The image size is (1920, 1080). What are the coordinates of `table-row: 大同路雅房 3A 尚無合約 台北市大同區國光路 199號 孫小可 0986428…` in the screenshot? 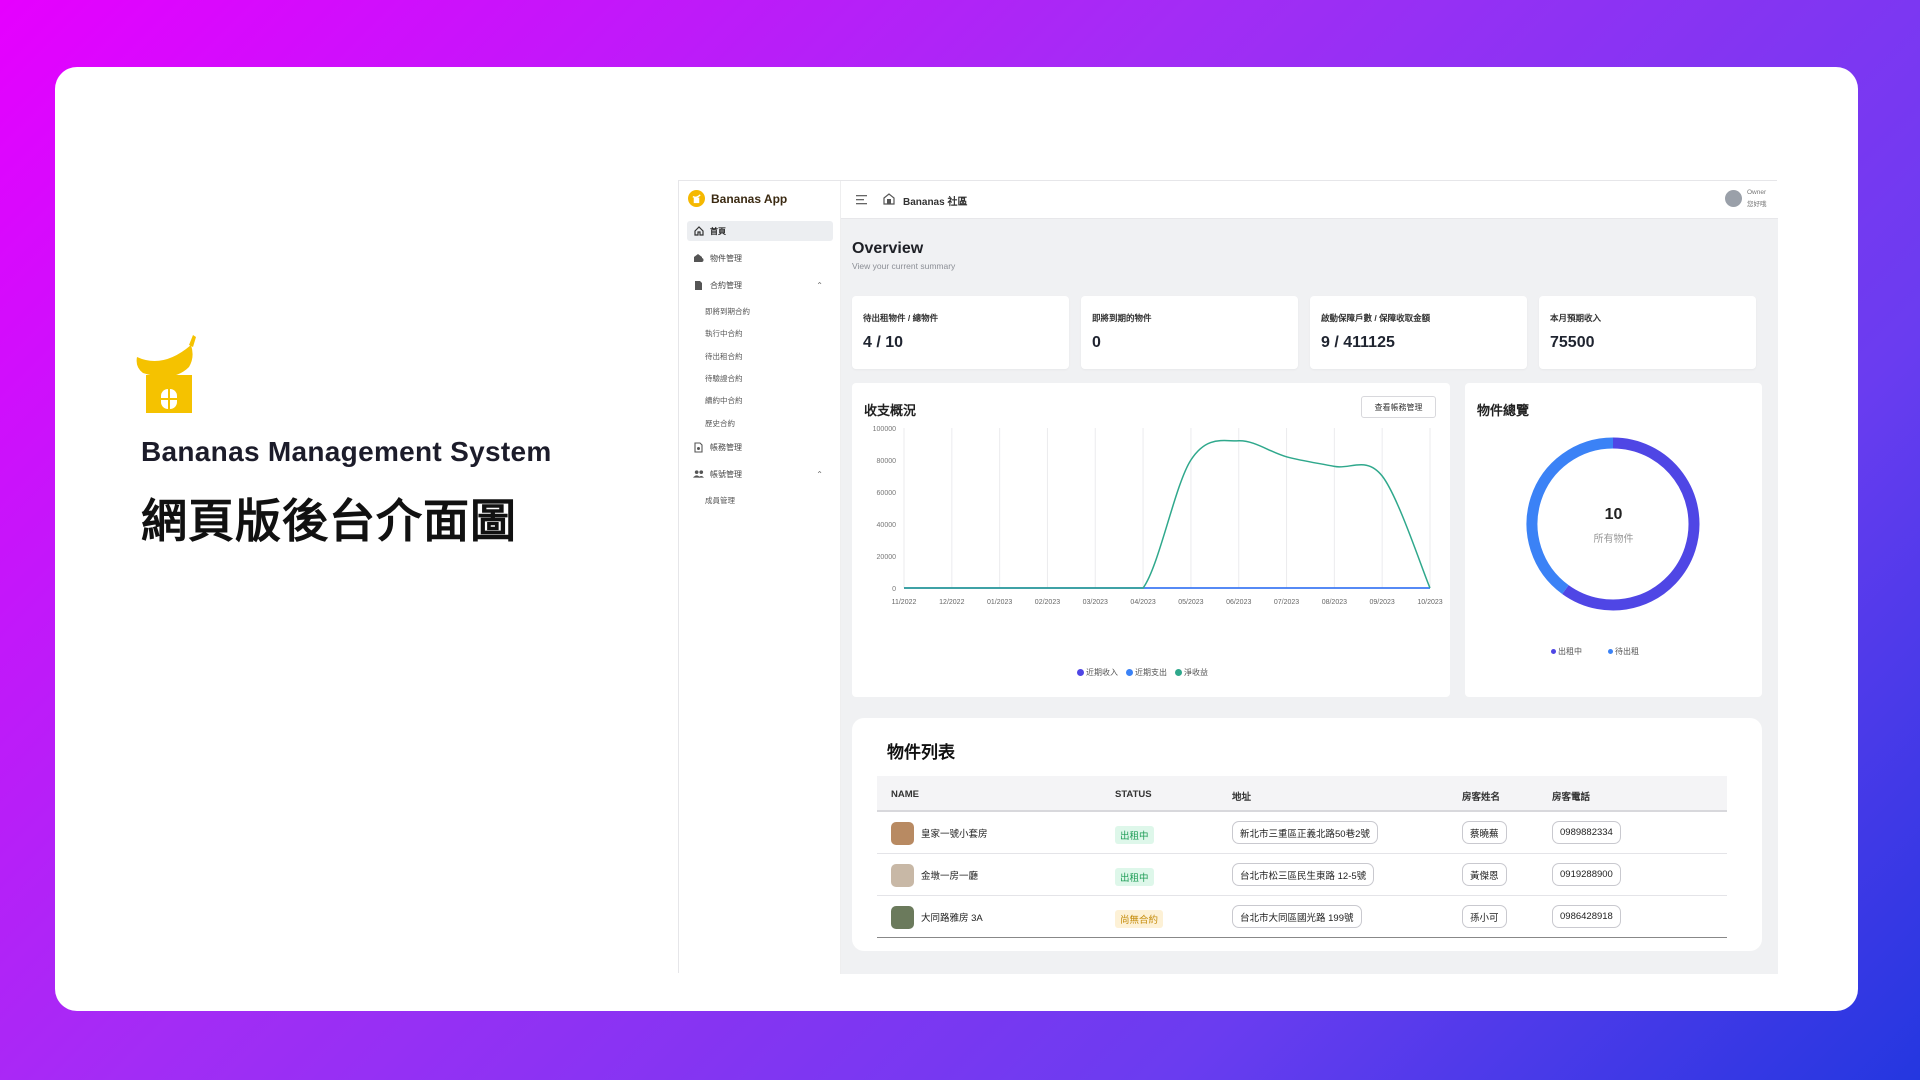 It's located at (1302, 917).